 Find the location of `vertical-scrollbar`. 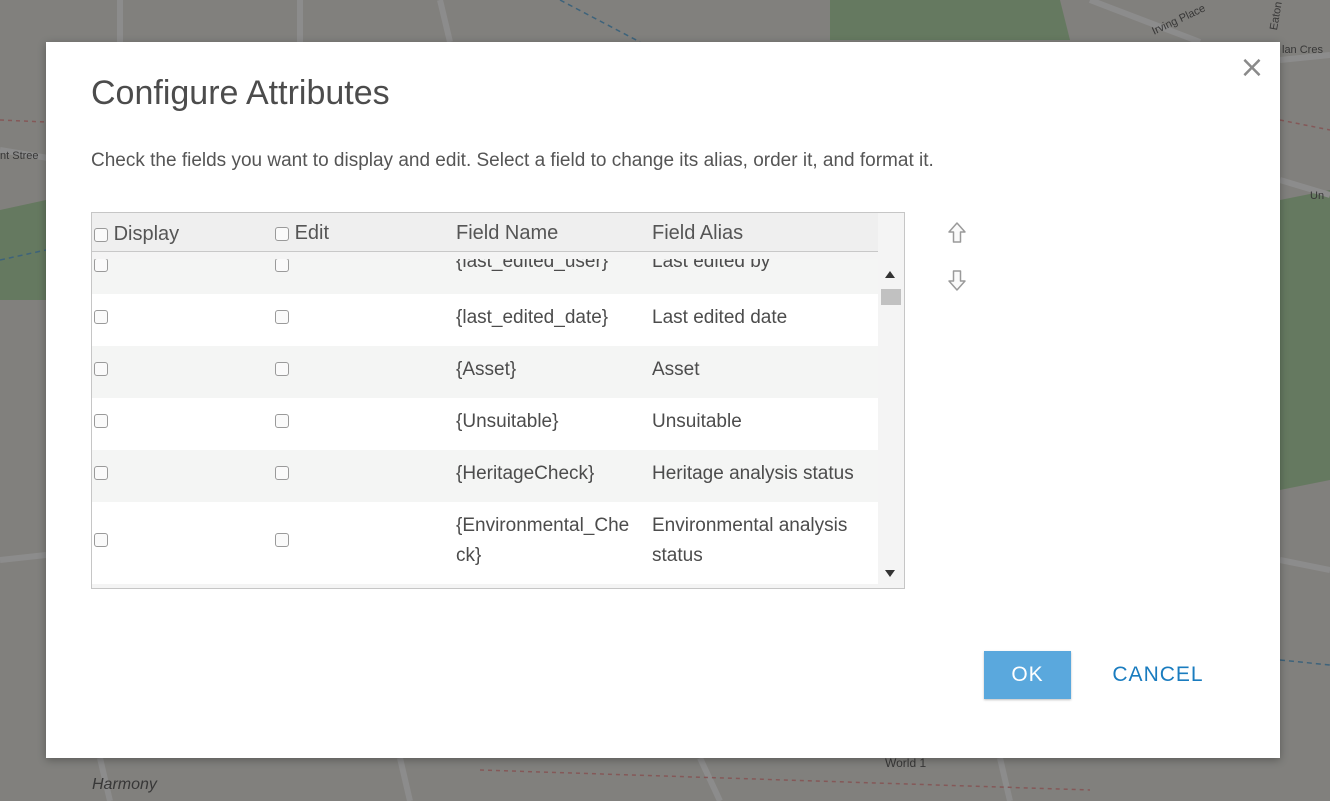

vertical-scrollbar is located at coordinates (891, 422).